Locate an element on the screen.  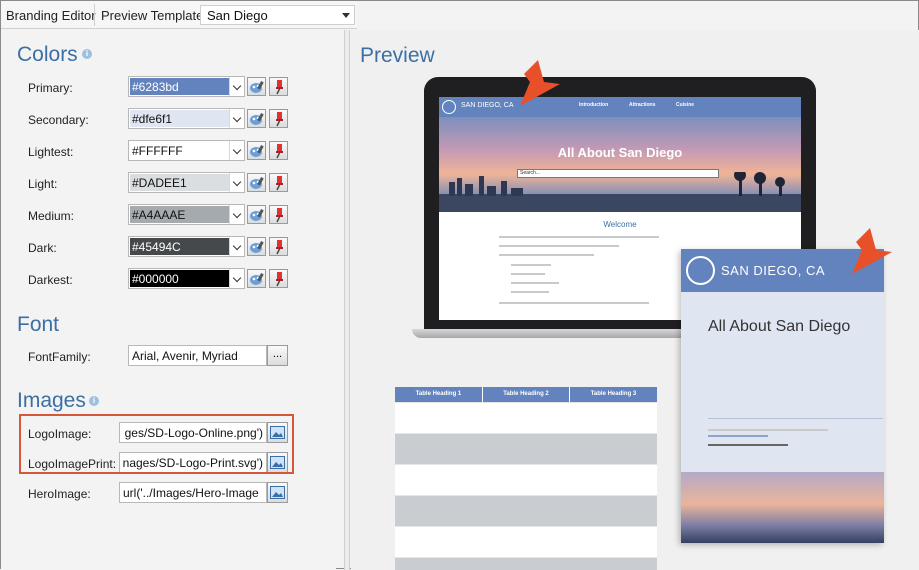
colors-info-icon: i is located at coordinates (87, 54).